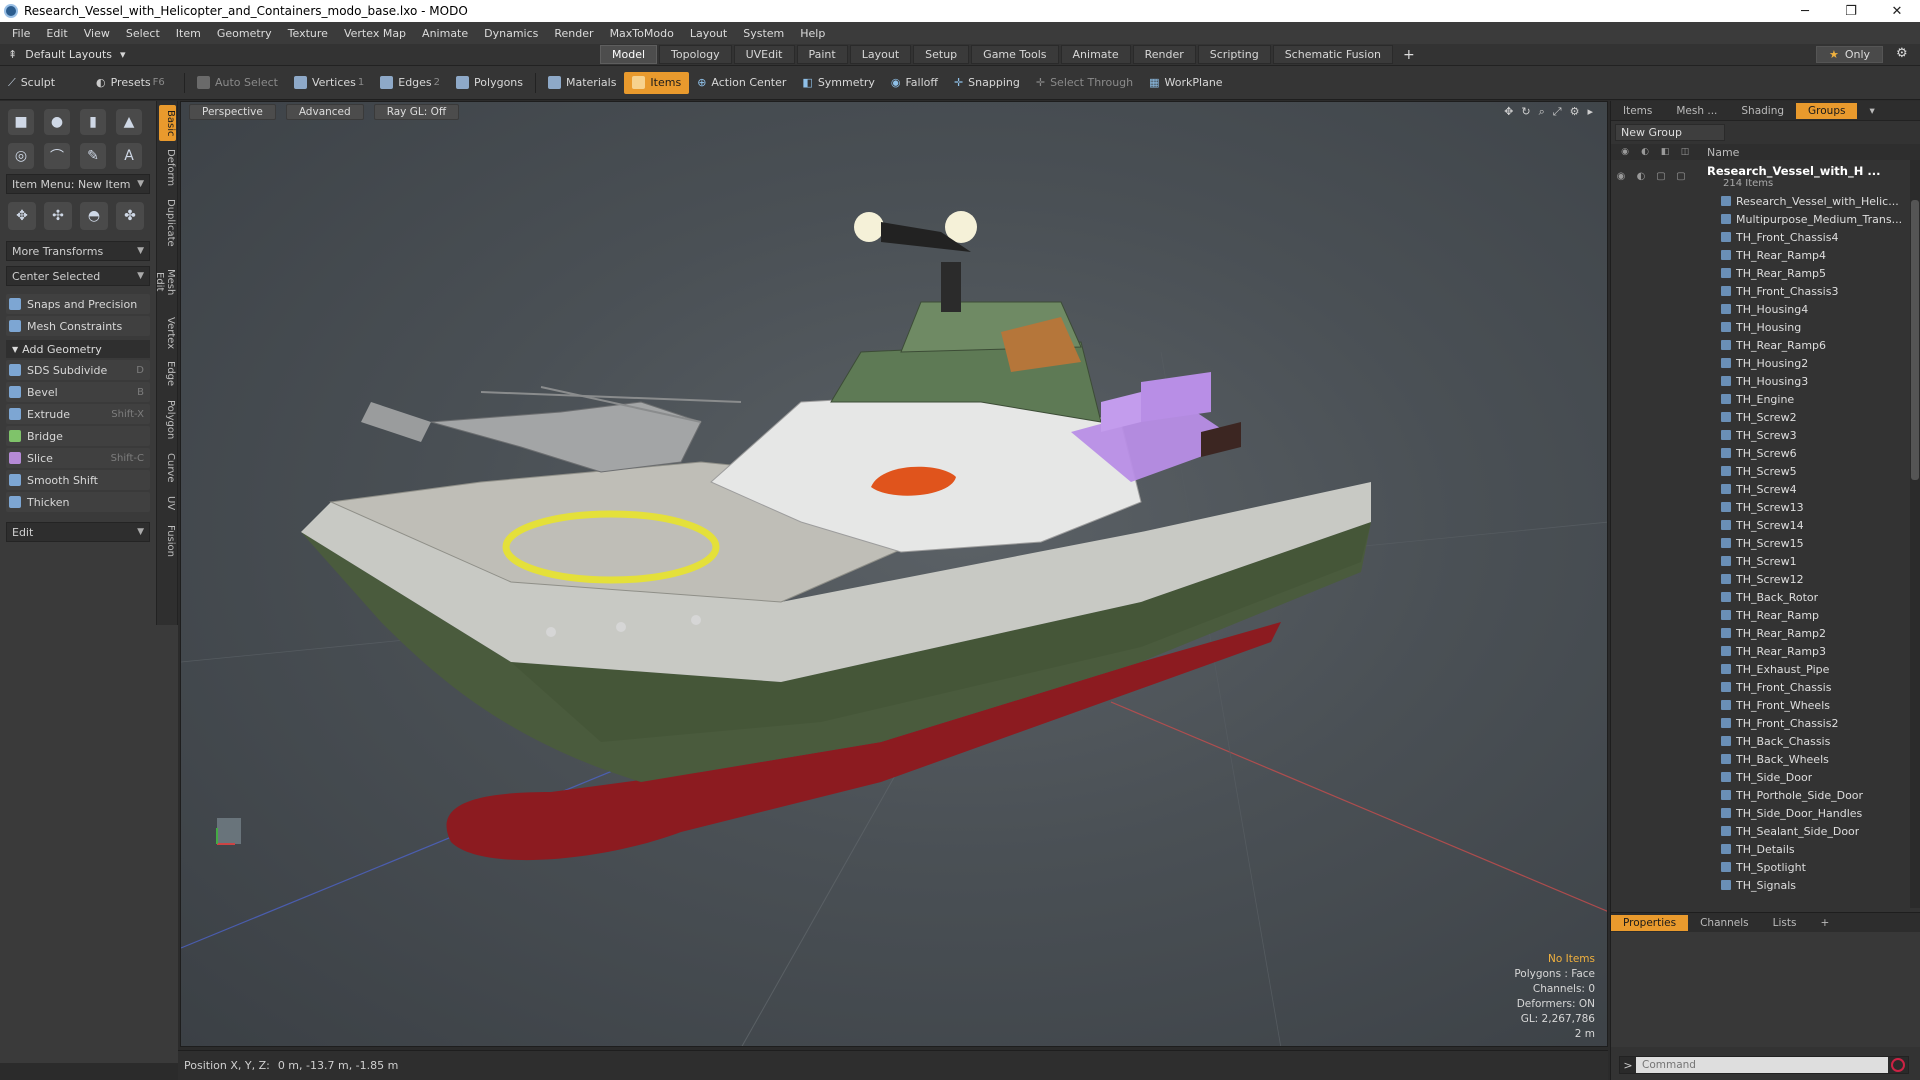 This screenshot has height=1080, width=1920. What do you see at coordinates (1805, 11) in the screenshot?
I see `minimize-button: ─` at bounding box center [1805, 11].